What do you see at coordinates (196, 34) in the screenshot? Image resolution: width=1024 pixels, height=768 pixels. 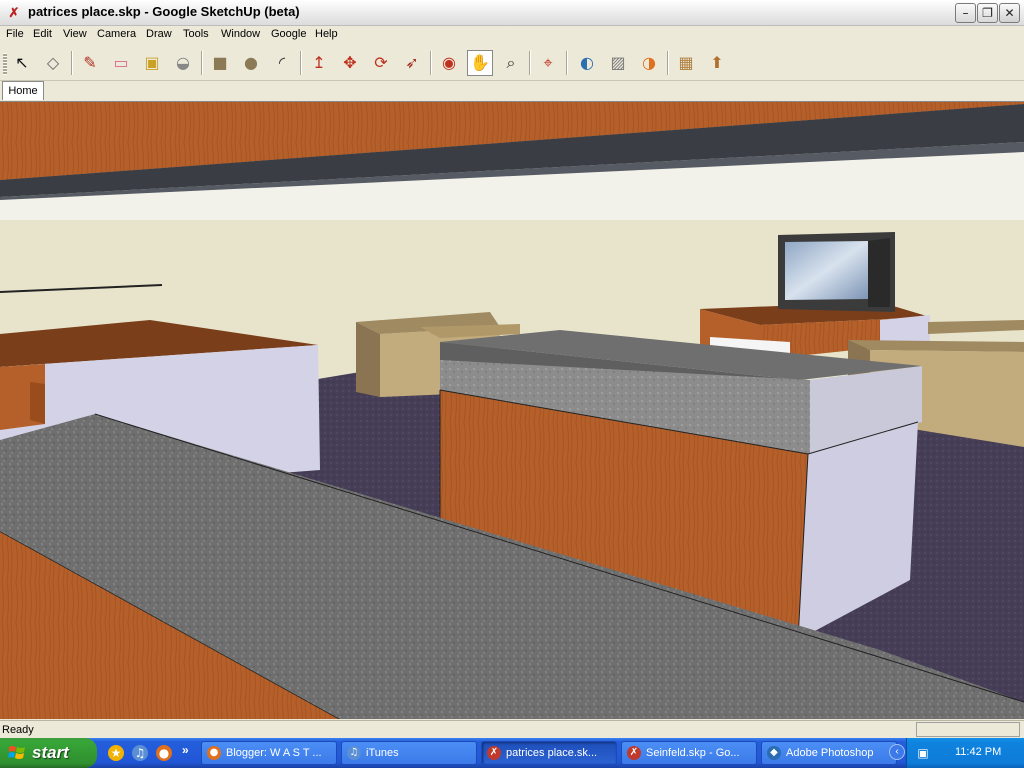 I see `menu-tools: Tools` at bounding box center [196, 34].